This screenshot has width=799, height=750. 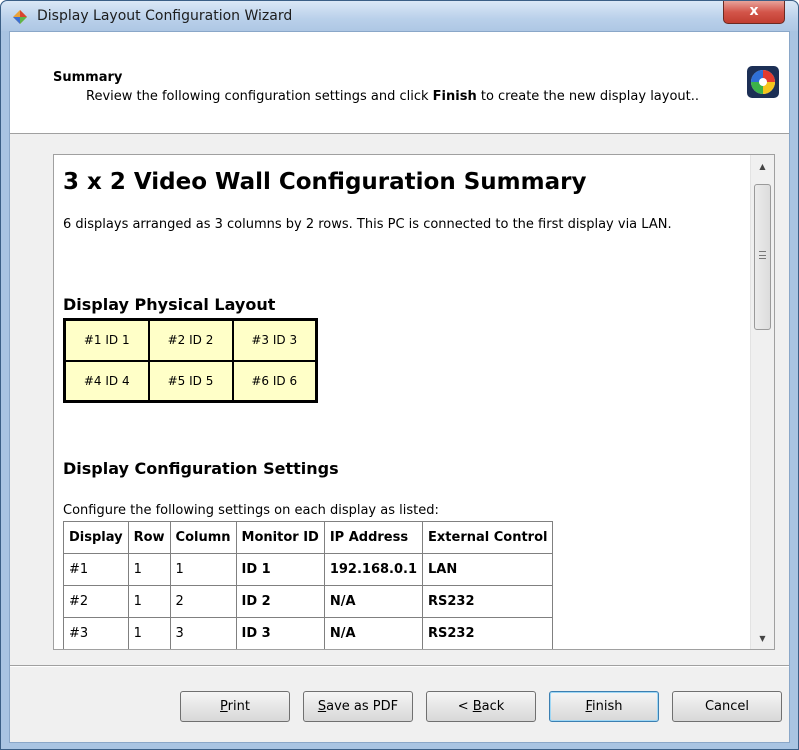 I want to click on cancel-label: Cancel, so click(x=727, y=706).